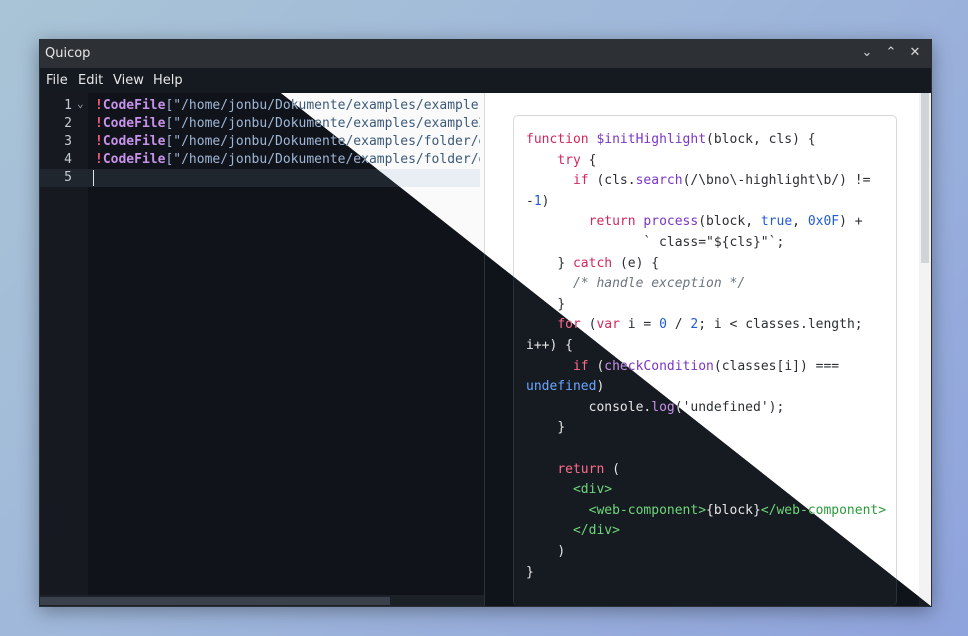 The height and width of the screenshot is (636, 968). What do you see at coordinates (659, 284) in the screenshot?
I see `preview-code-line: /* handle exception */` at bounding box center [659, 284].